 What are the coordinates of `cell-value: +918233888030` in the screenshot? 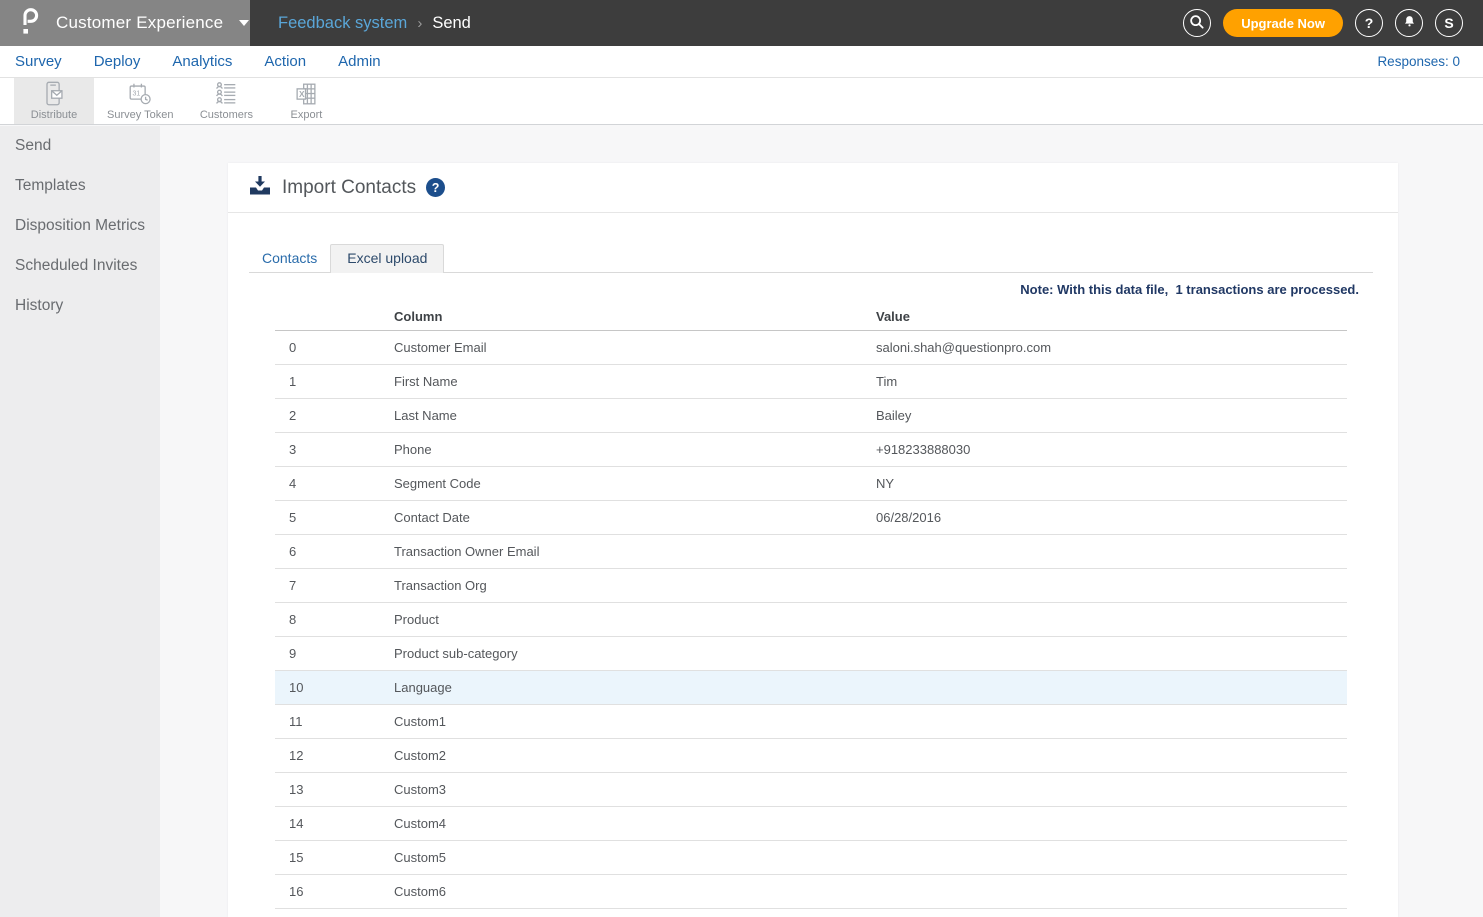 It's located at (923, 449).